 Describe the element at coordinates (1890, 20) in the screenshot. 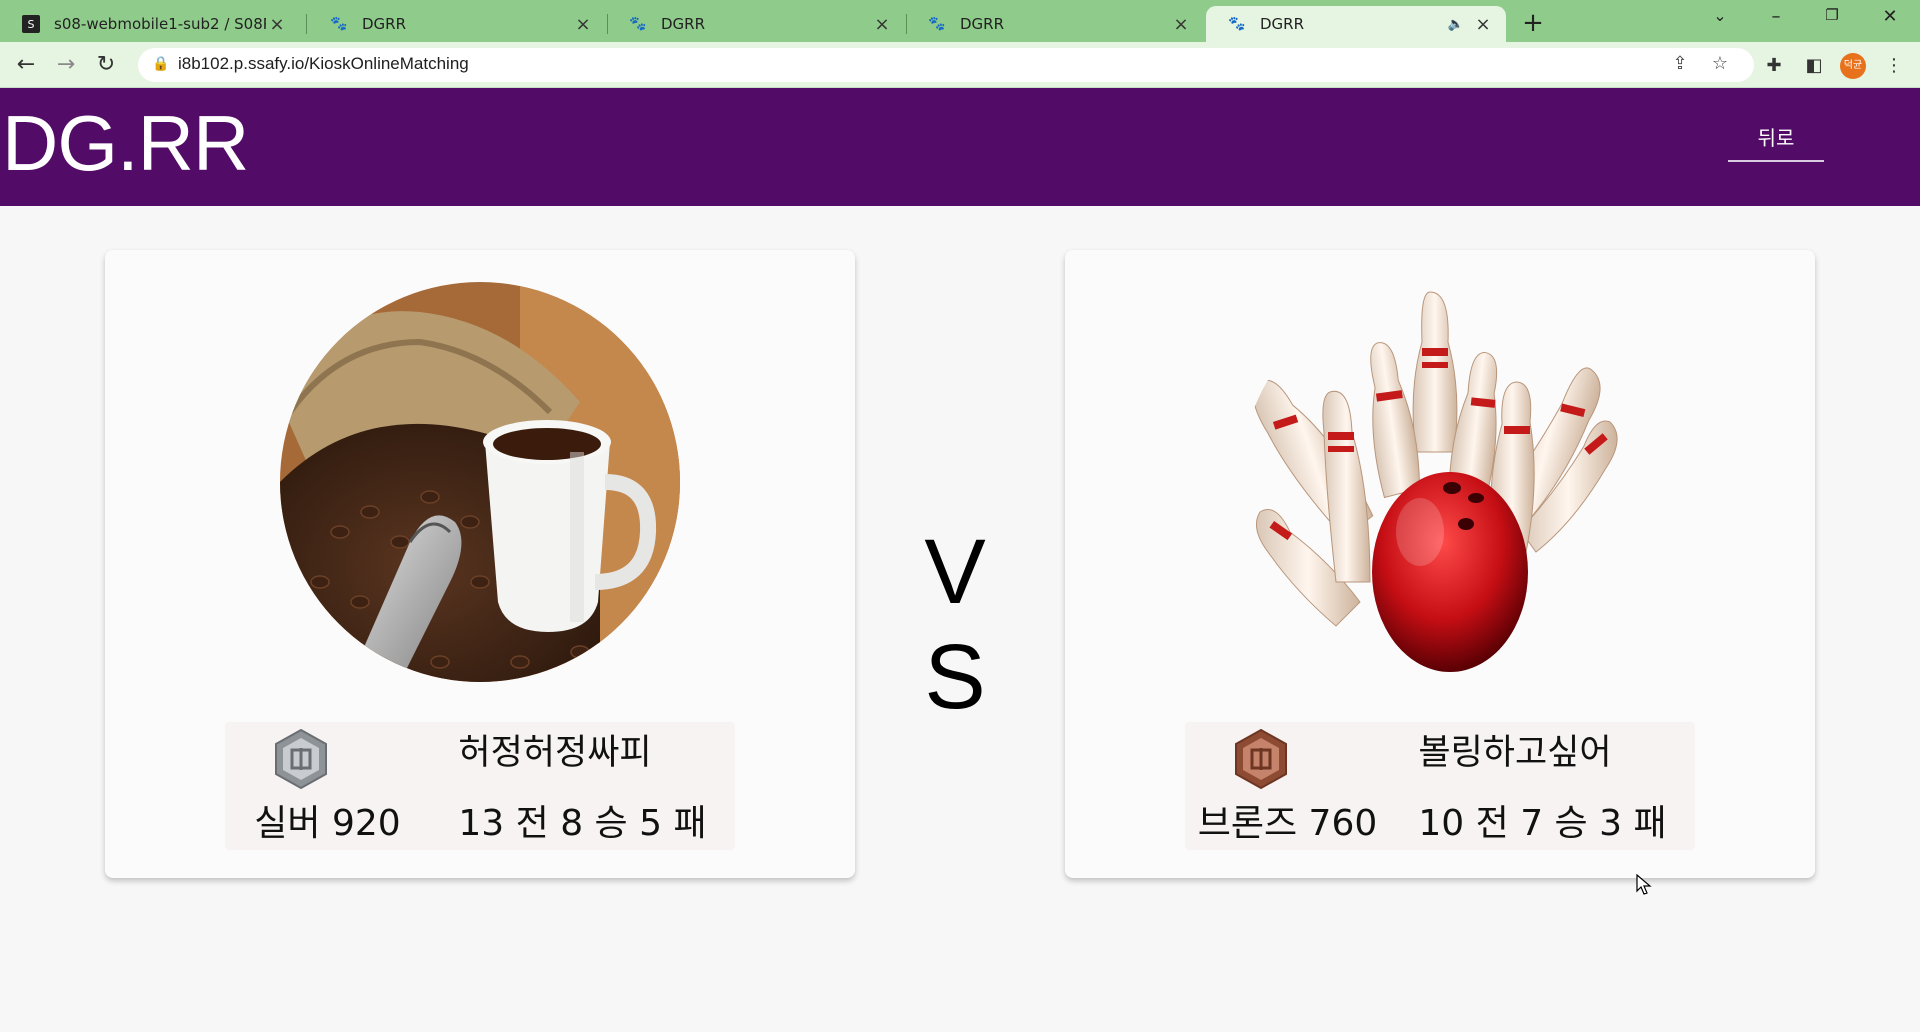

I see `close-window-icon: ✕` at that location.